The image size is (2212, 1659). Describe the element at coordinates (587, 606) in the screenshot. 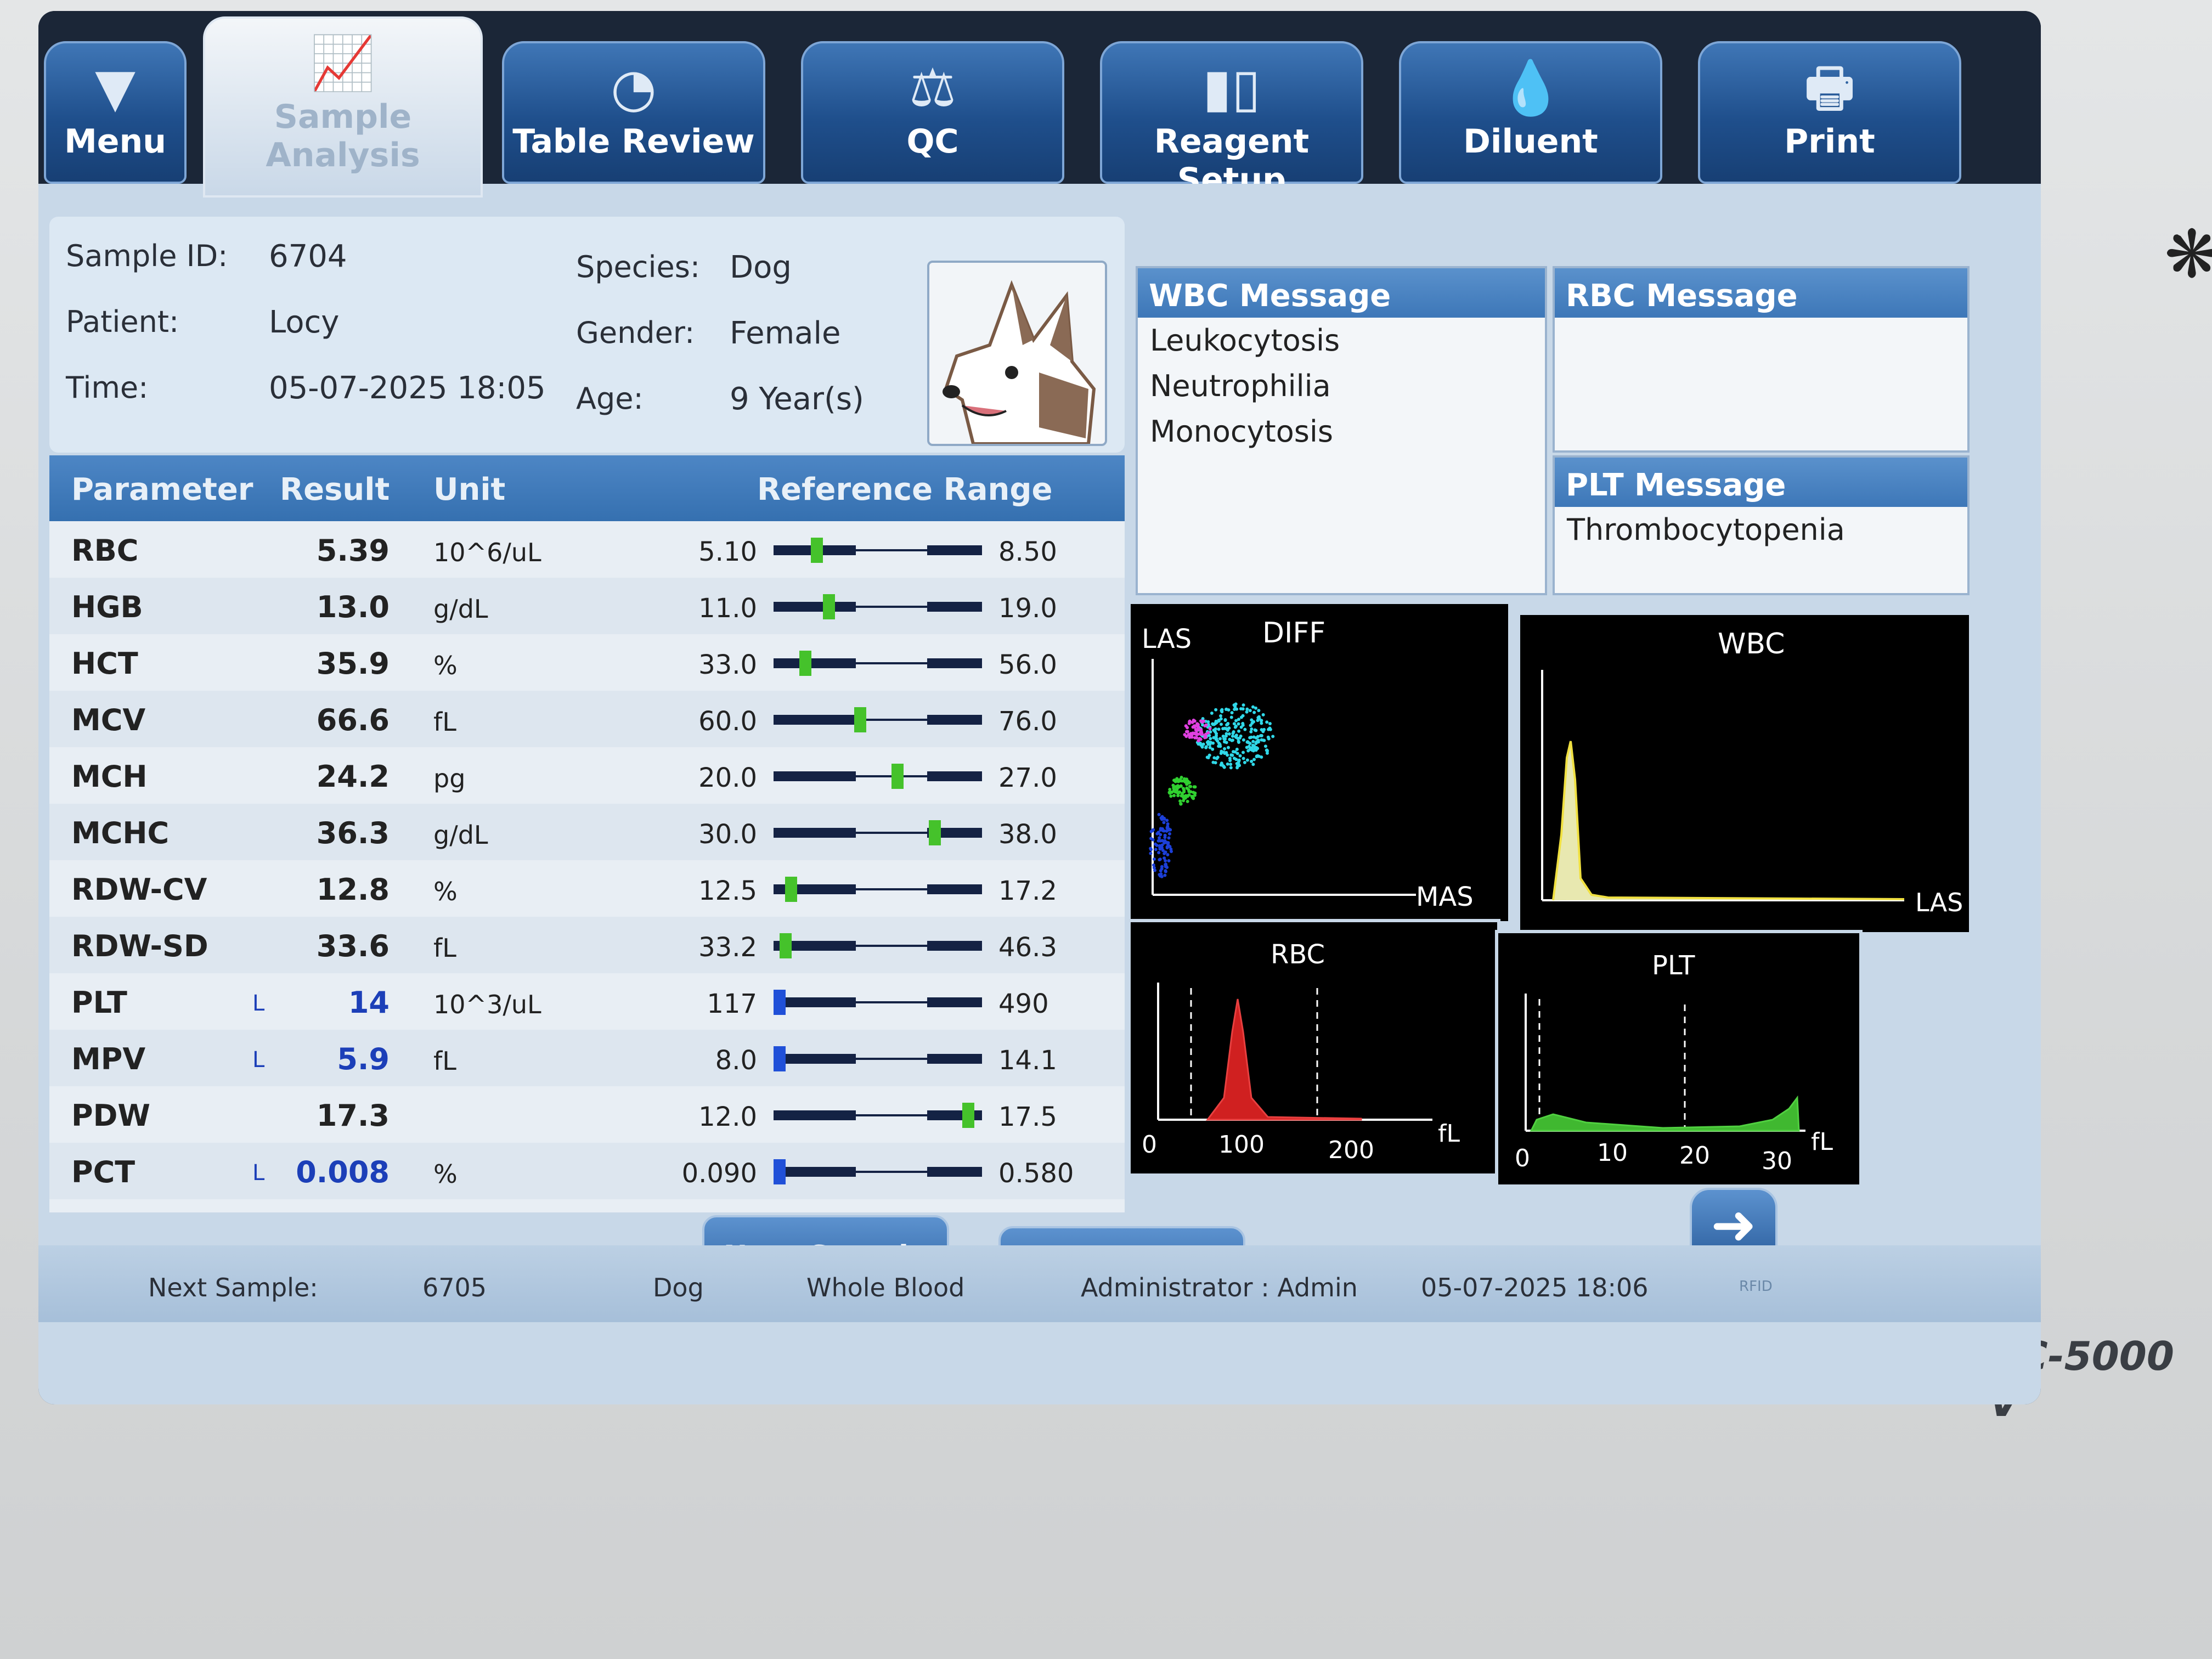

I see `table-row: HGB 13.0 g/dL 11.0 19.0` at that location.